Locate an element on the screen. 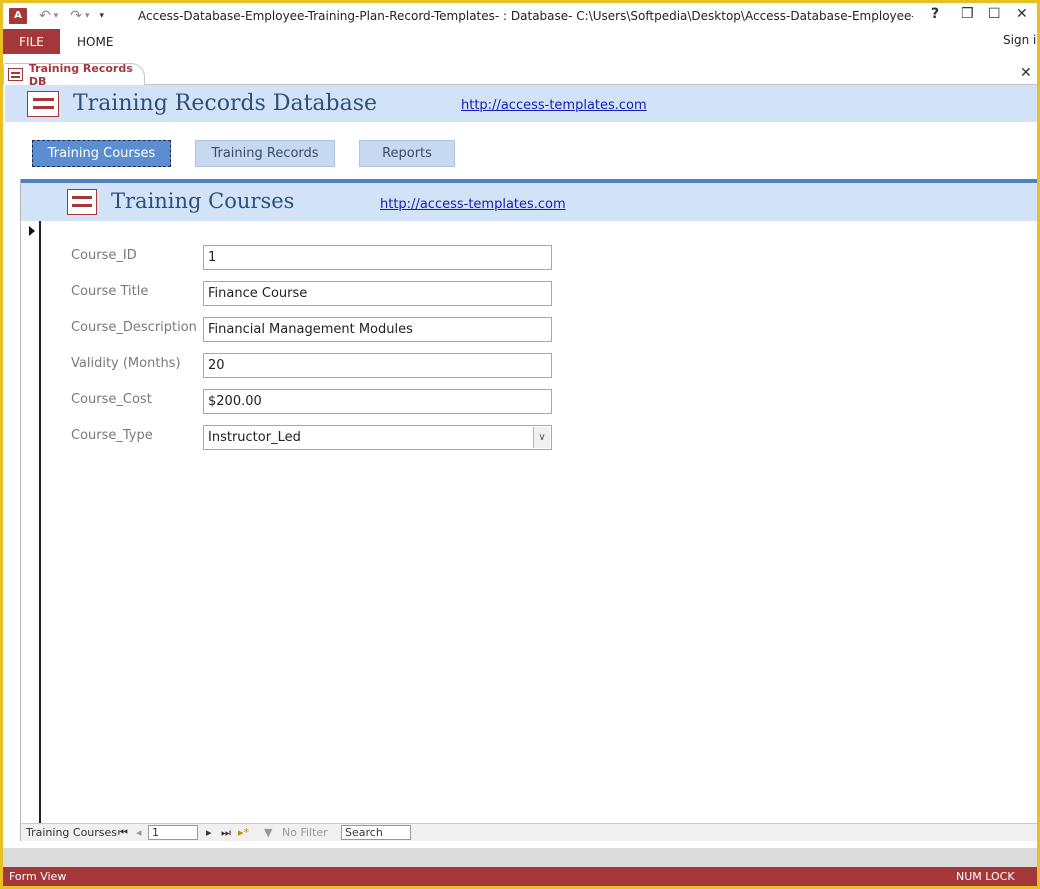 This screenshot has width=1040, height=889. ribbon-display-icon: ❒ is located at coordinates (967, 14).